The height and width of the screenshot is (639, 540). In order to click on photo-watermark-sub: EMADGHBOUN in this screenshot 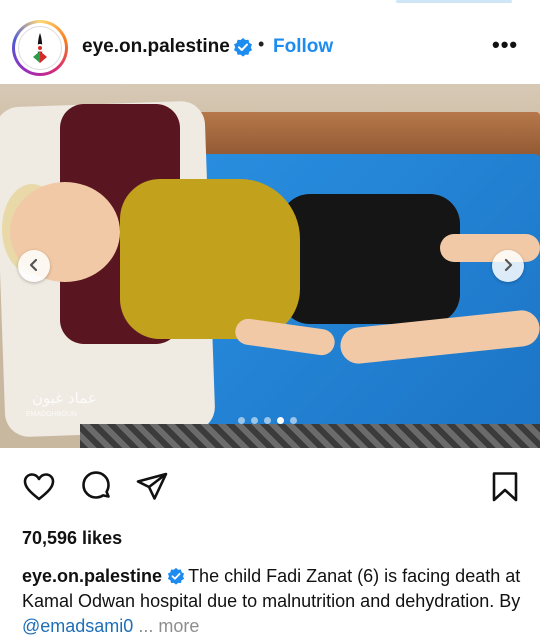, I will do `click(51, 414)`.